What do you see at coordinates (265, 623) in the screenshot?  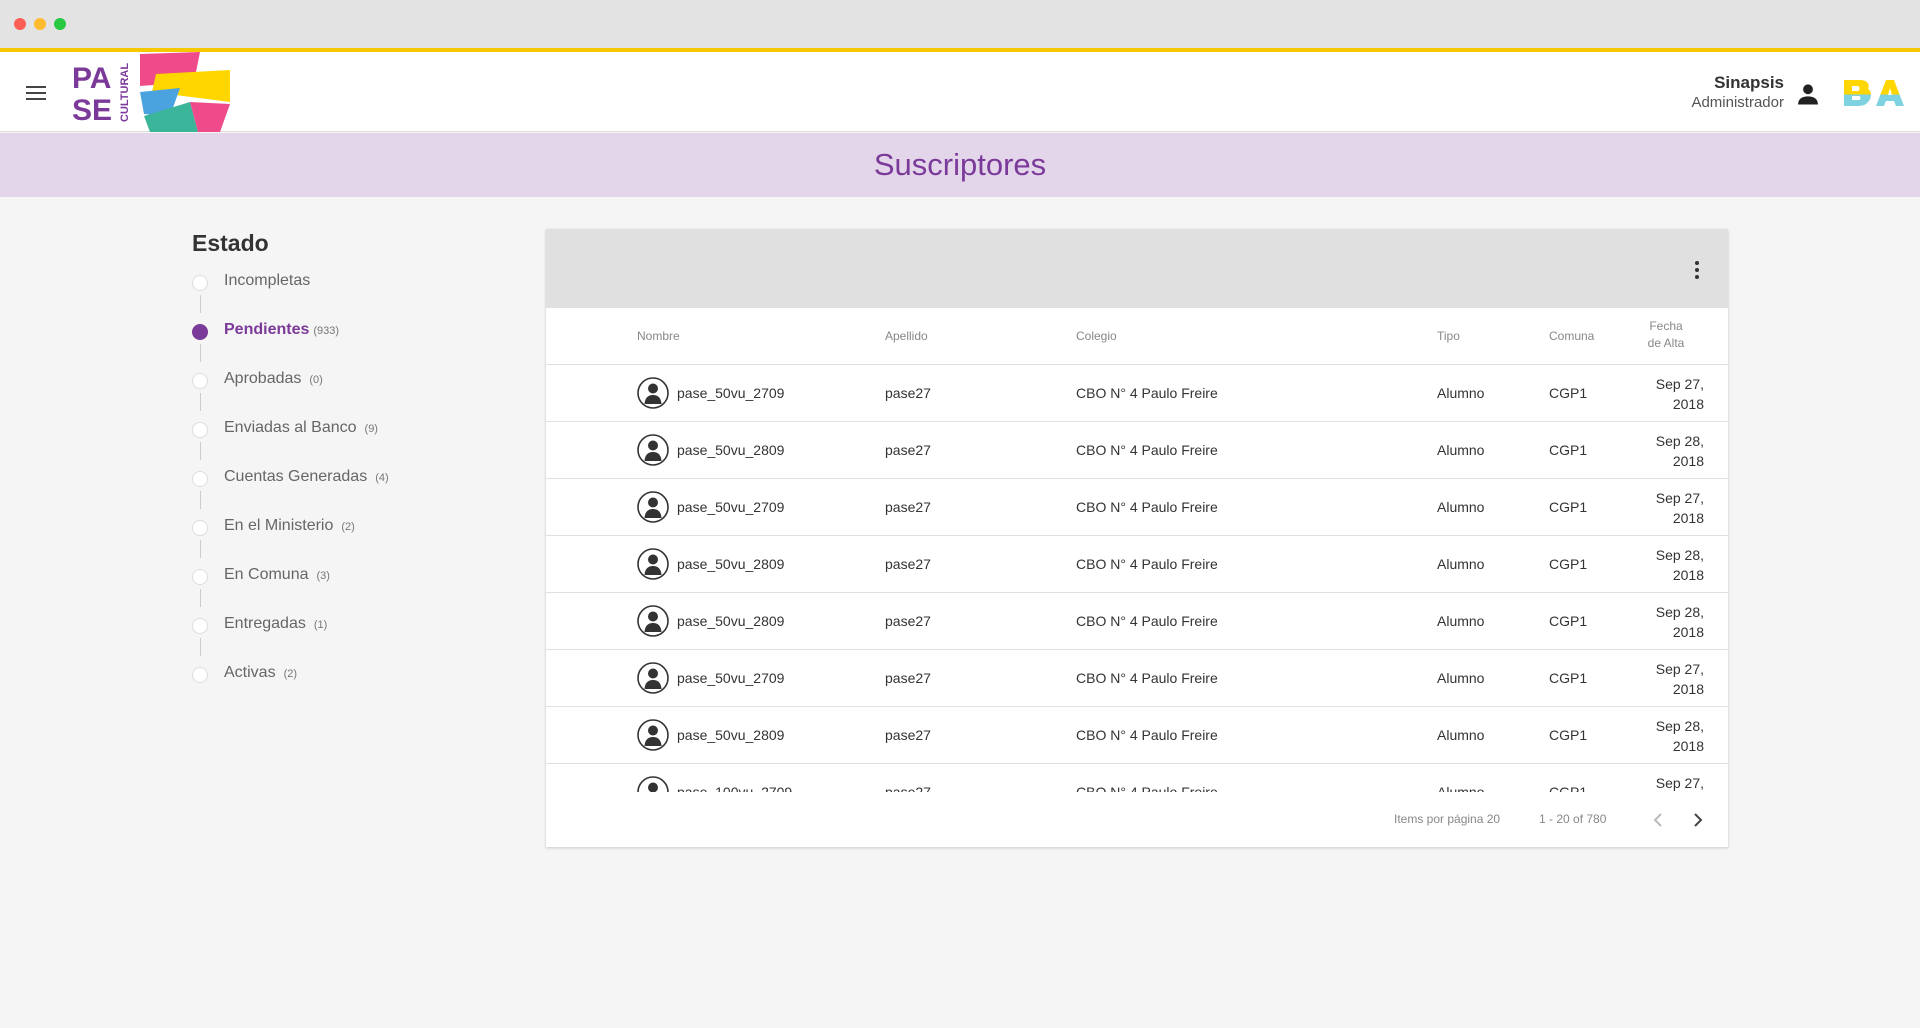 I see `filter-label: Entregadas` at bounding box center [265, 623].